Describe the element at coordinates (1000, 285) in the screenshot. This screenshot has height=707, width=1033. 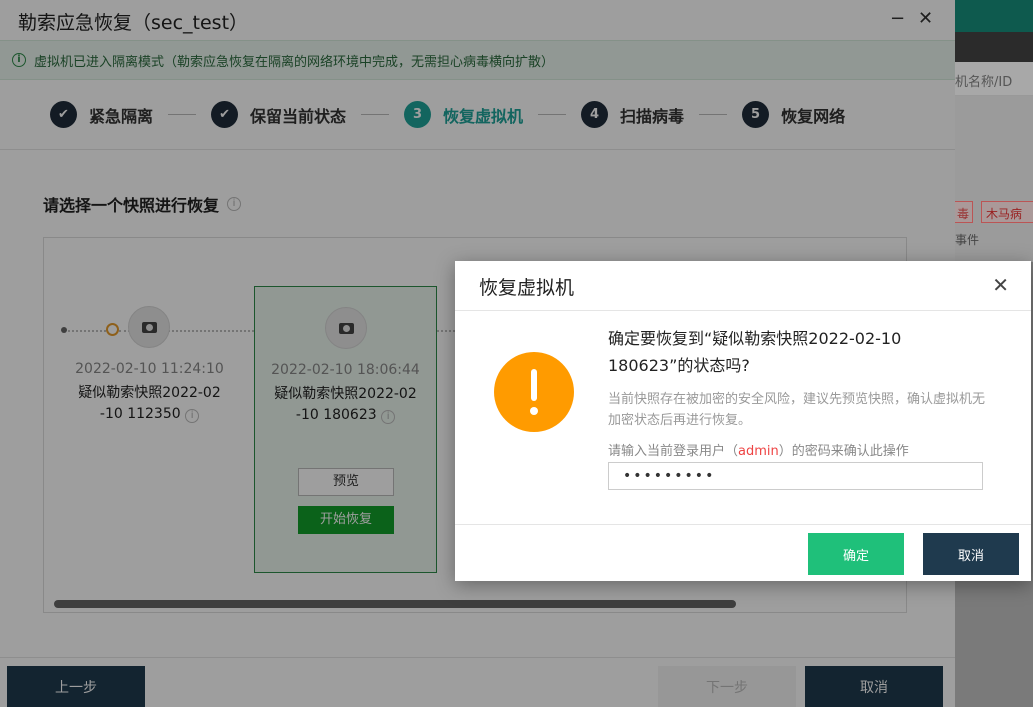
I see `close-icon: ✕` at that location.